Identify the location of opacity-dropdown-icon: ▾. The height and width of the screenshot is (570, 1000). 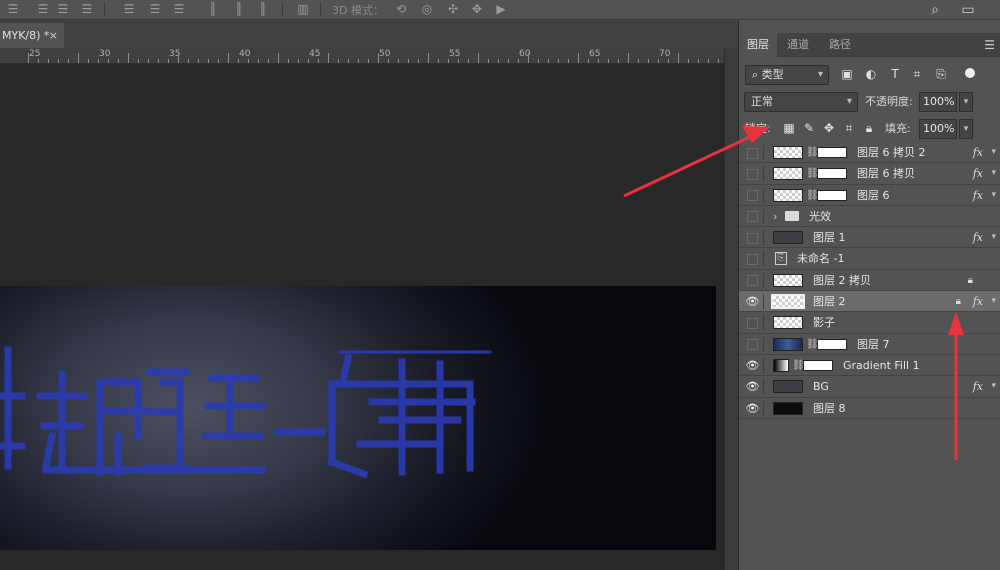
(966, 102).